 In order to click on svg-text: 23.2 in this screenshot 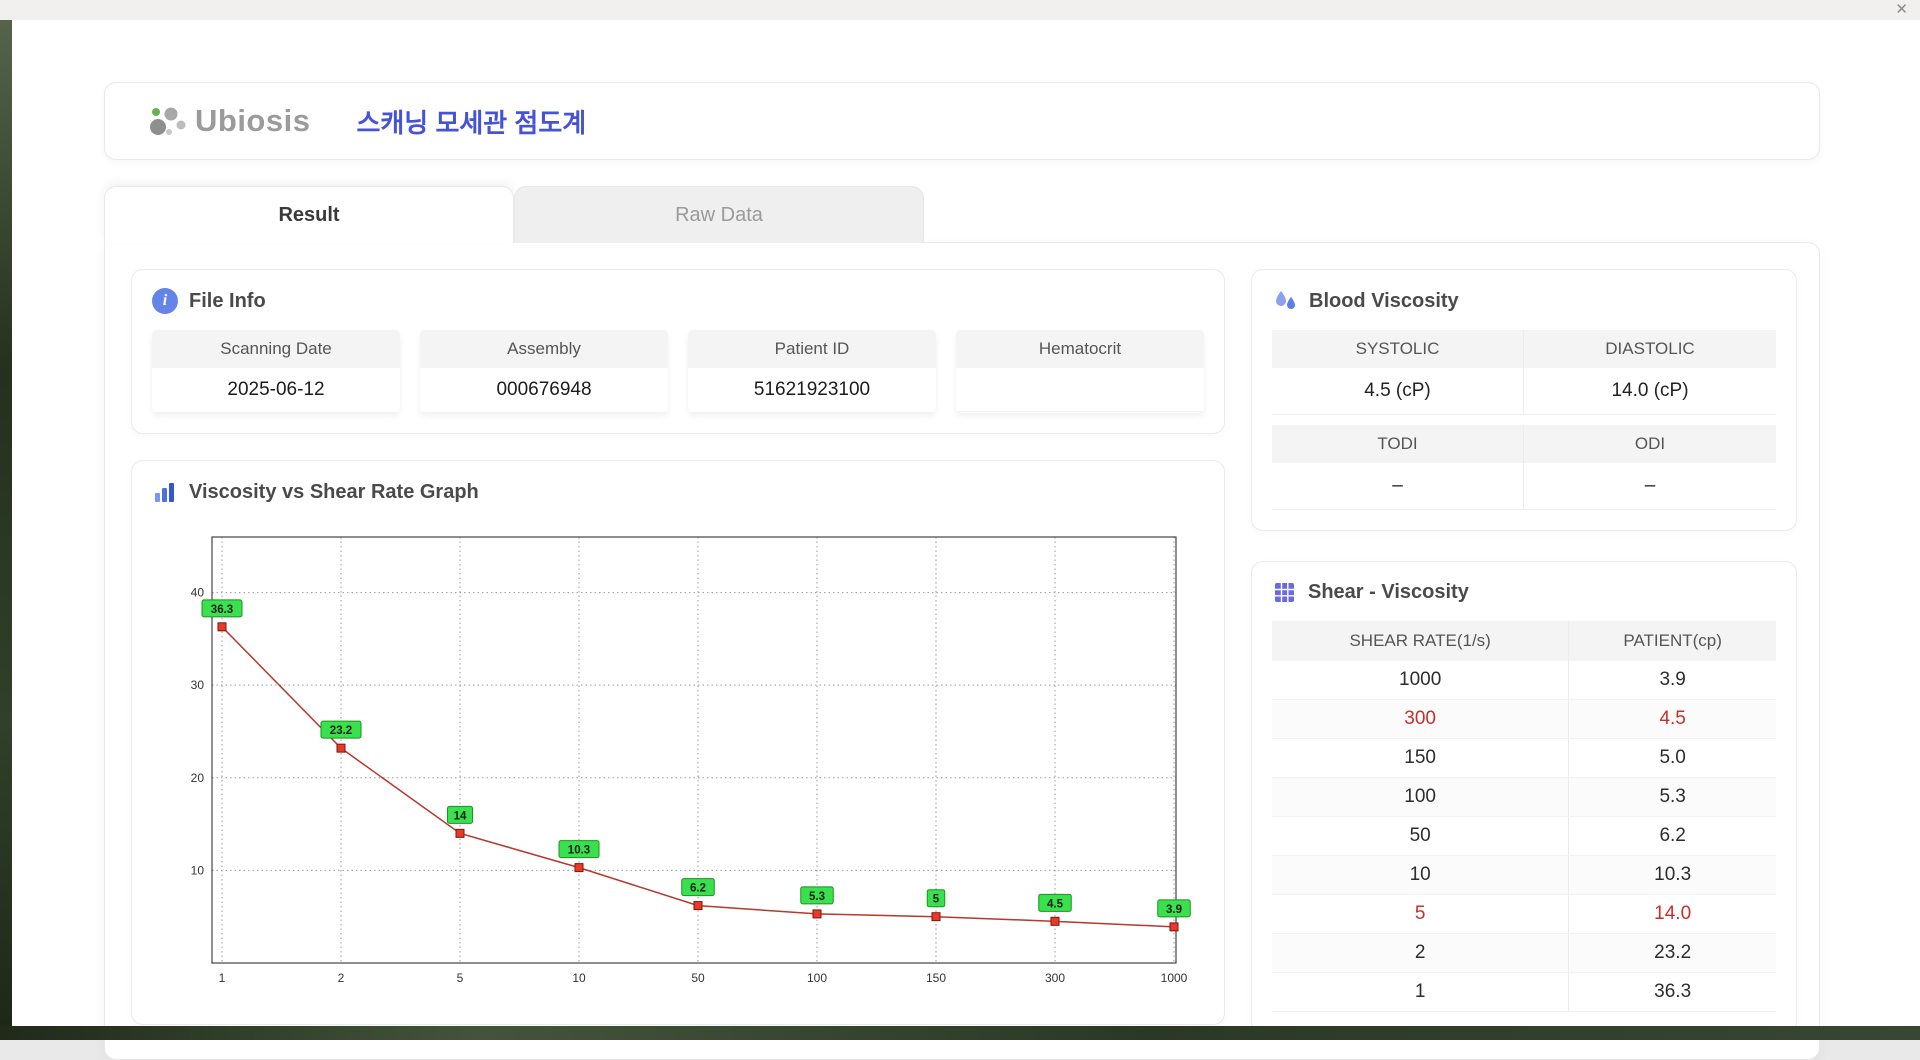, I will do `click(341, 731)`.